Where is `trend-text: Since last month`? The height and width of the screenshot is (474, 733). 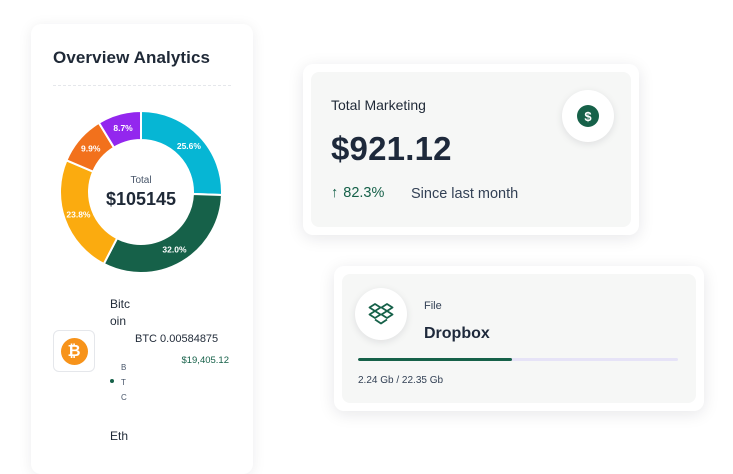 trend-text: Since last month is located at coordinates (465, 194).